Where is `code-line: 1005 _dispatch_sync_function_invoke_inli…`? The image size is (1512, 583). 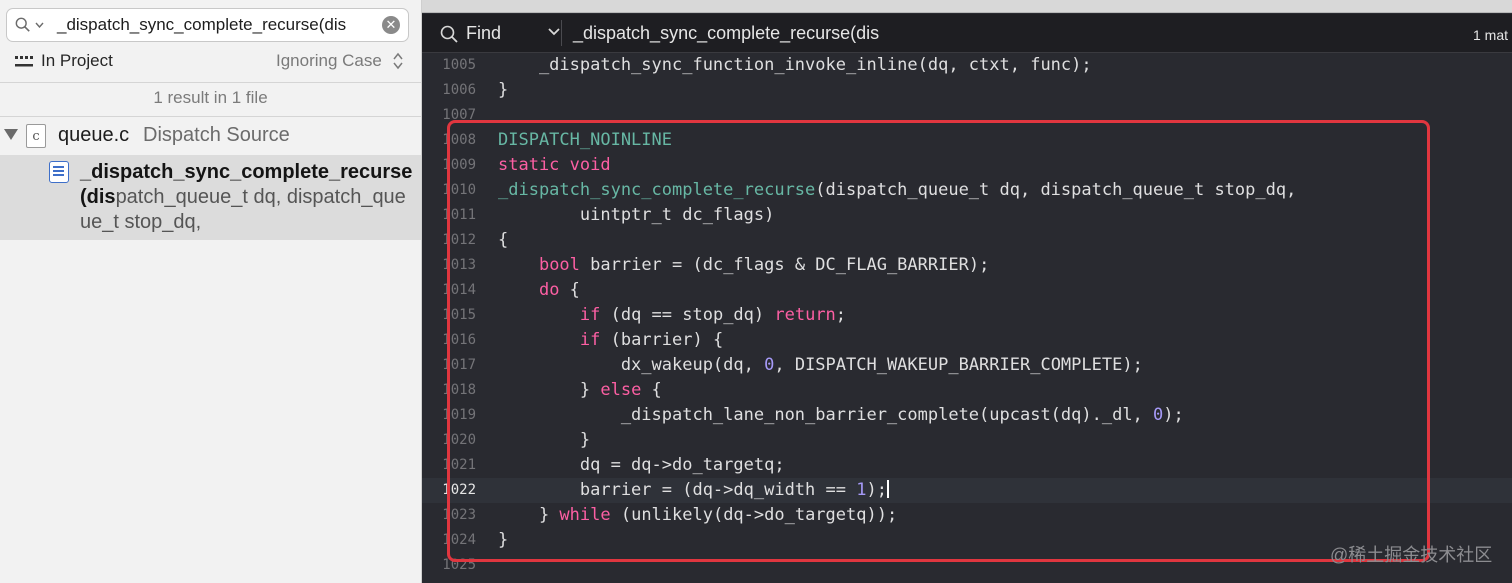 code-line: 1005 _dispatch_sync_function_invoke_inli… is located at coordinates (967, 65).